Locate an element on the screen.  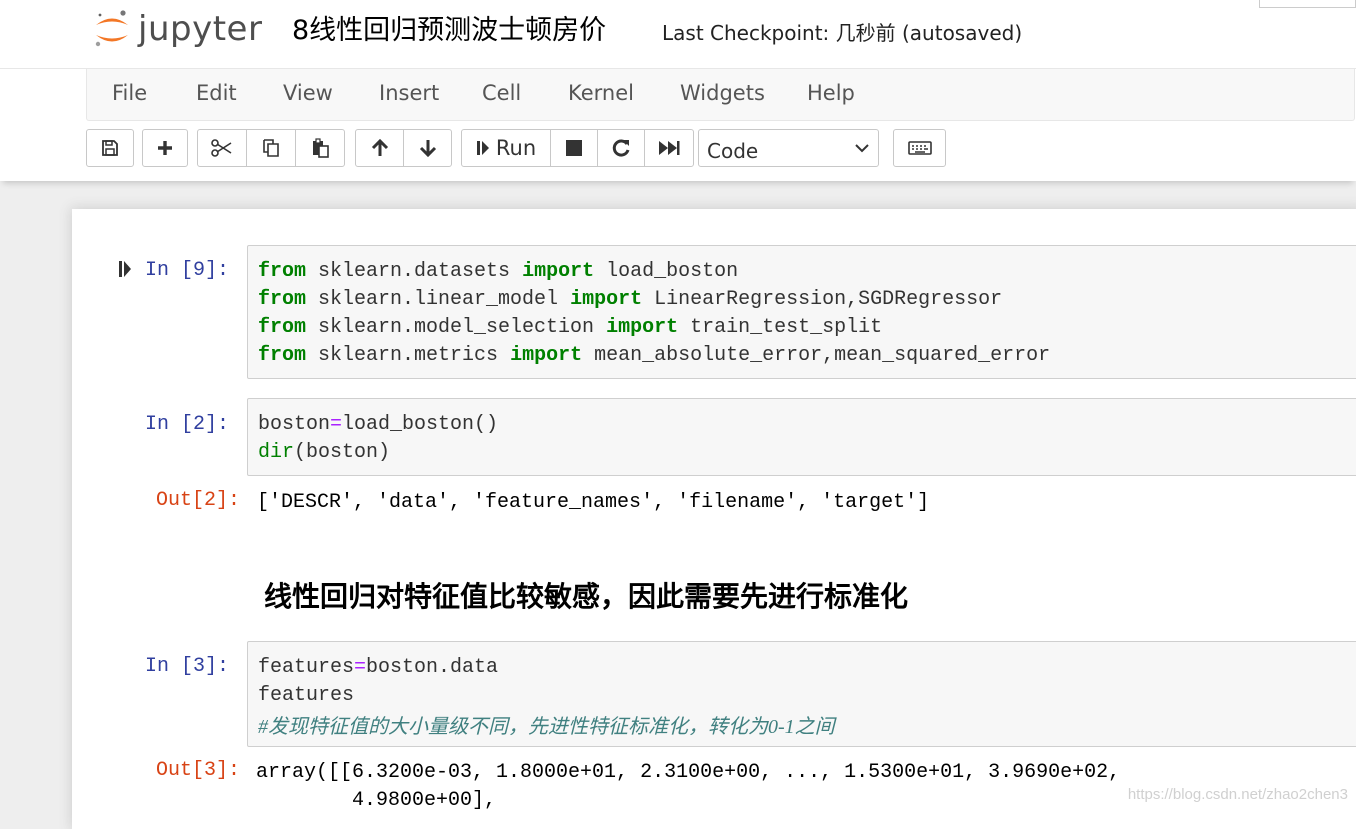
edit-group is located at coordinates (271, 148).